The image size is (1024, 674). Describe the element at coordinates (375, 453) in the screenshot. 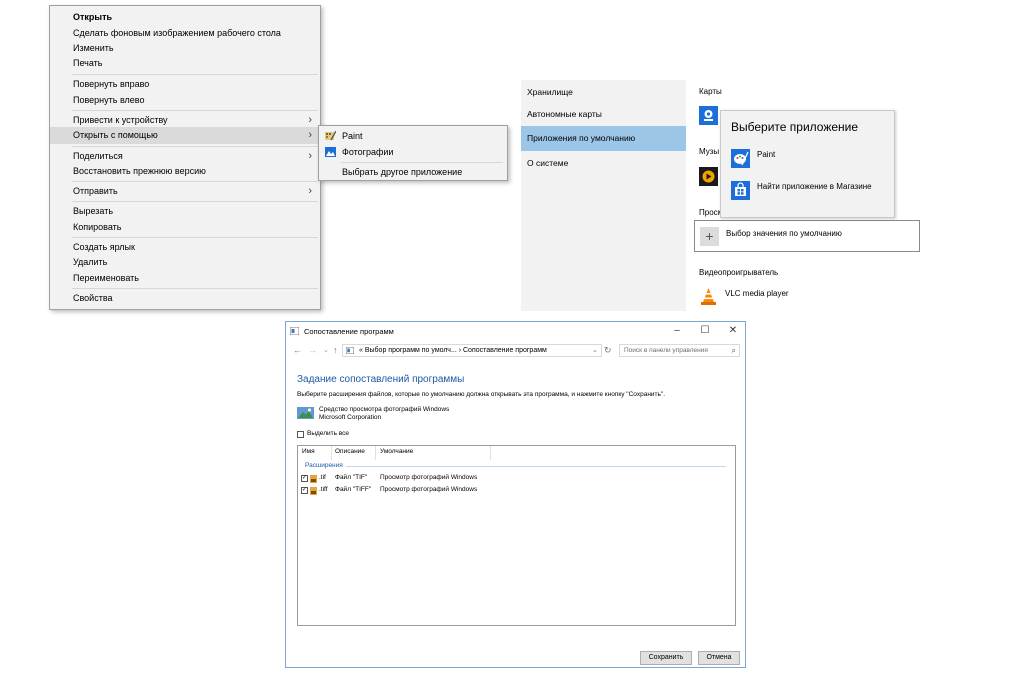

I see `column-divider` at that location.